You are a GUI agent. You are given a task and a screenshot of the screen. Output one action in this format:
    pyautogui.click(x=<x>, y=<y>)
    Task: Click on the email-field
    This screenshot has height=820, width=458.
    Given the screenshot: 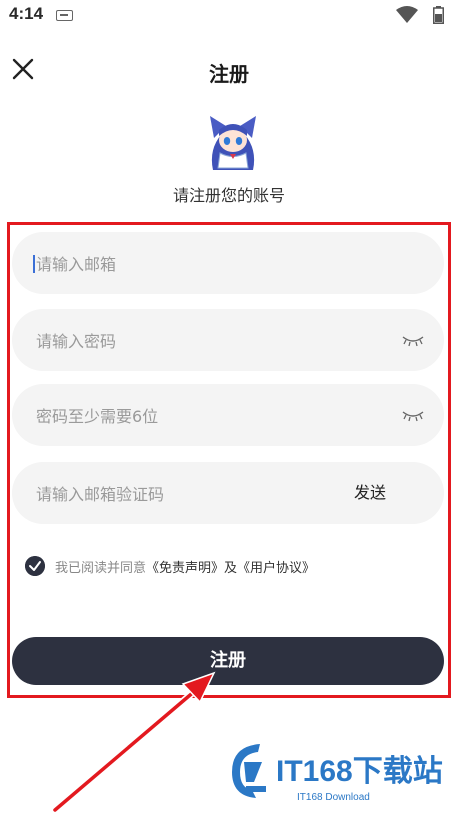 What is the action you would take?
    pyautogui.click(x=228, y=264)
    